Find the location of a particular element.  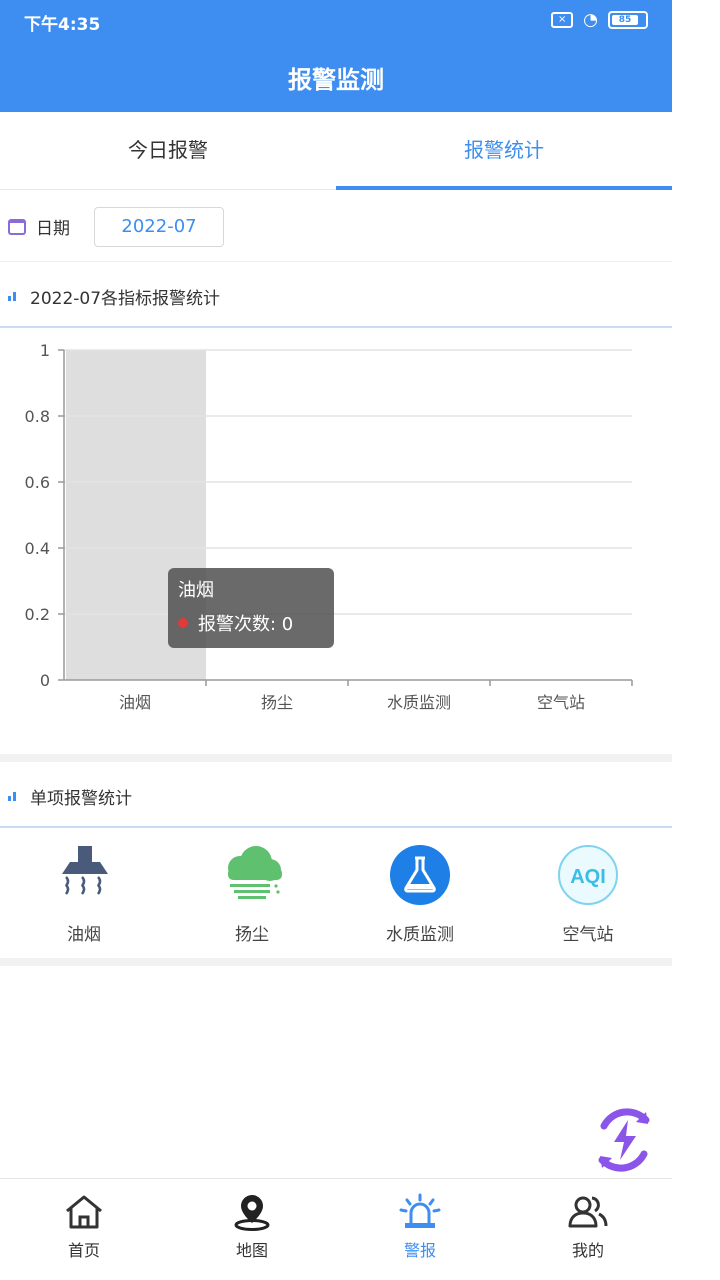

dust-cloud-icon is located at coordinates (255, 872).